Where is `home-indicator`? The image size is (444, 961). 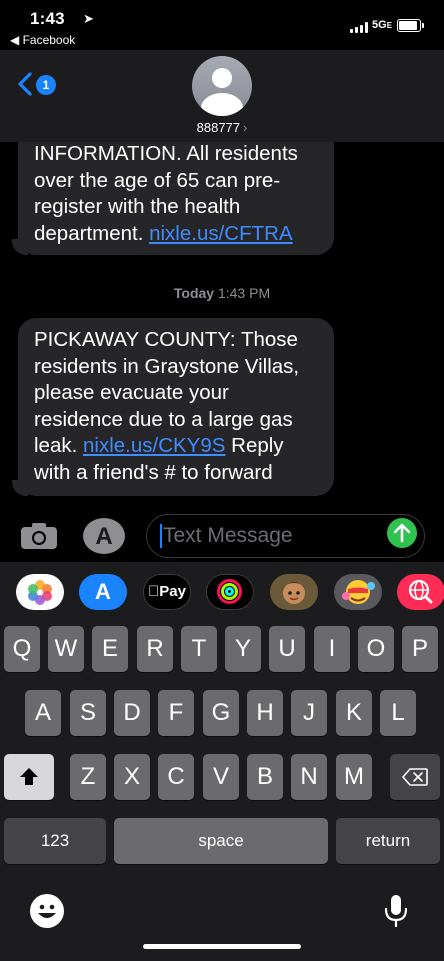
home-indicator is located at coordinates (222, 946).